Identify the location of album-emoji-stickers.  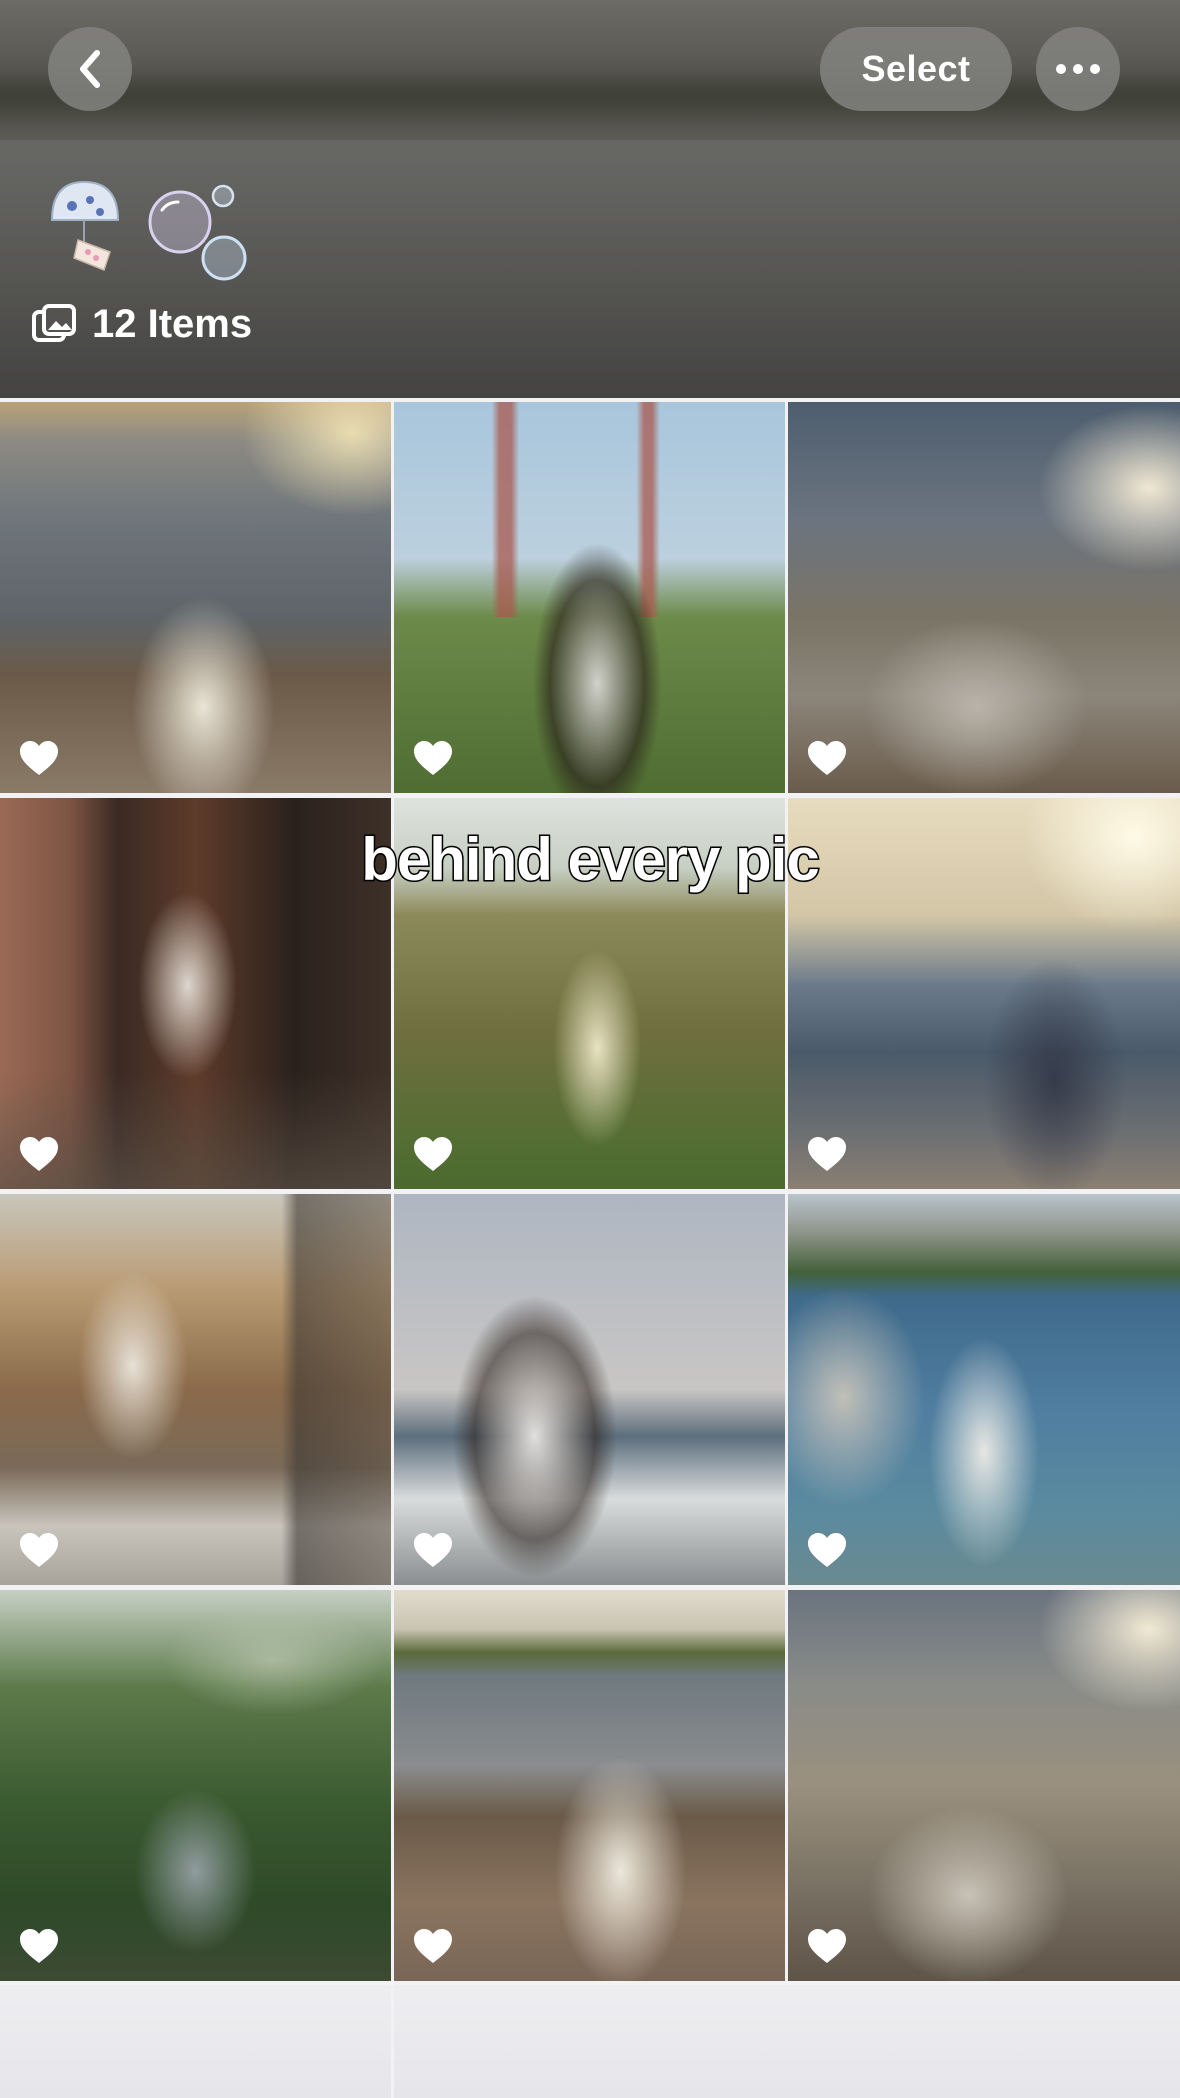
(148, 230).